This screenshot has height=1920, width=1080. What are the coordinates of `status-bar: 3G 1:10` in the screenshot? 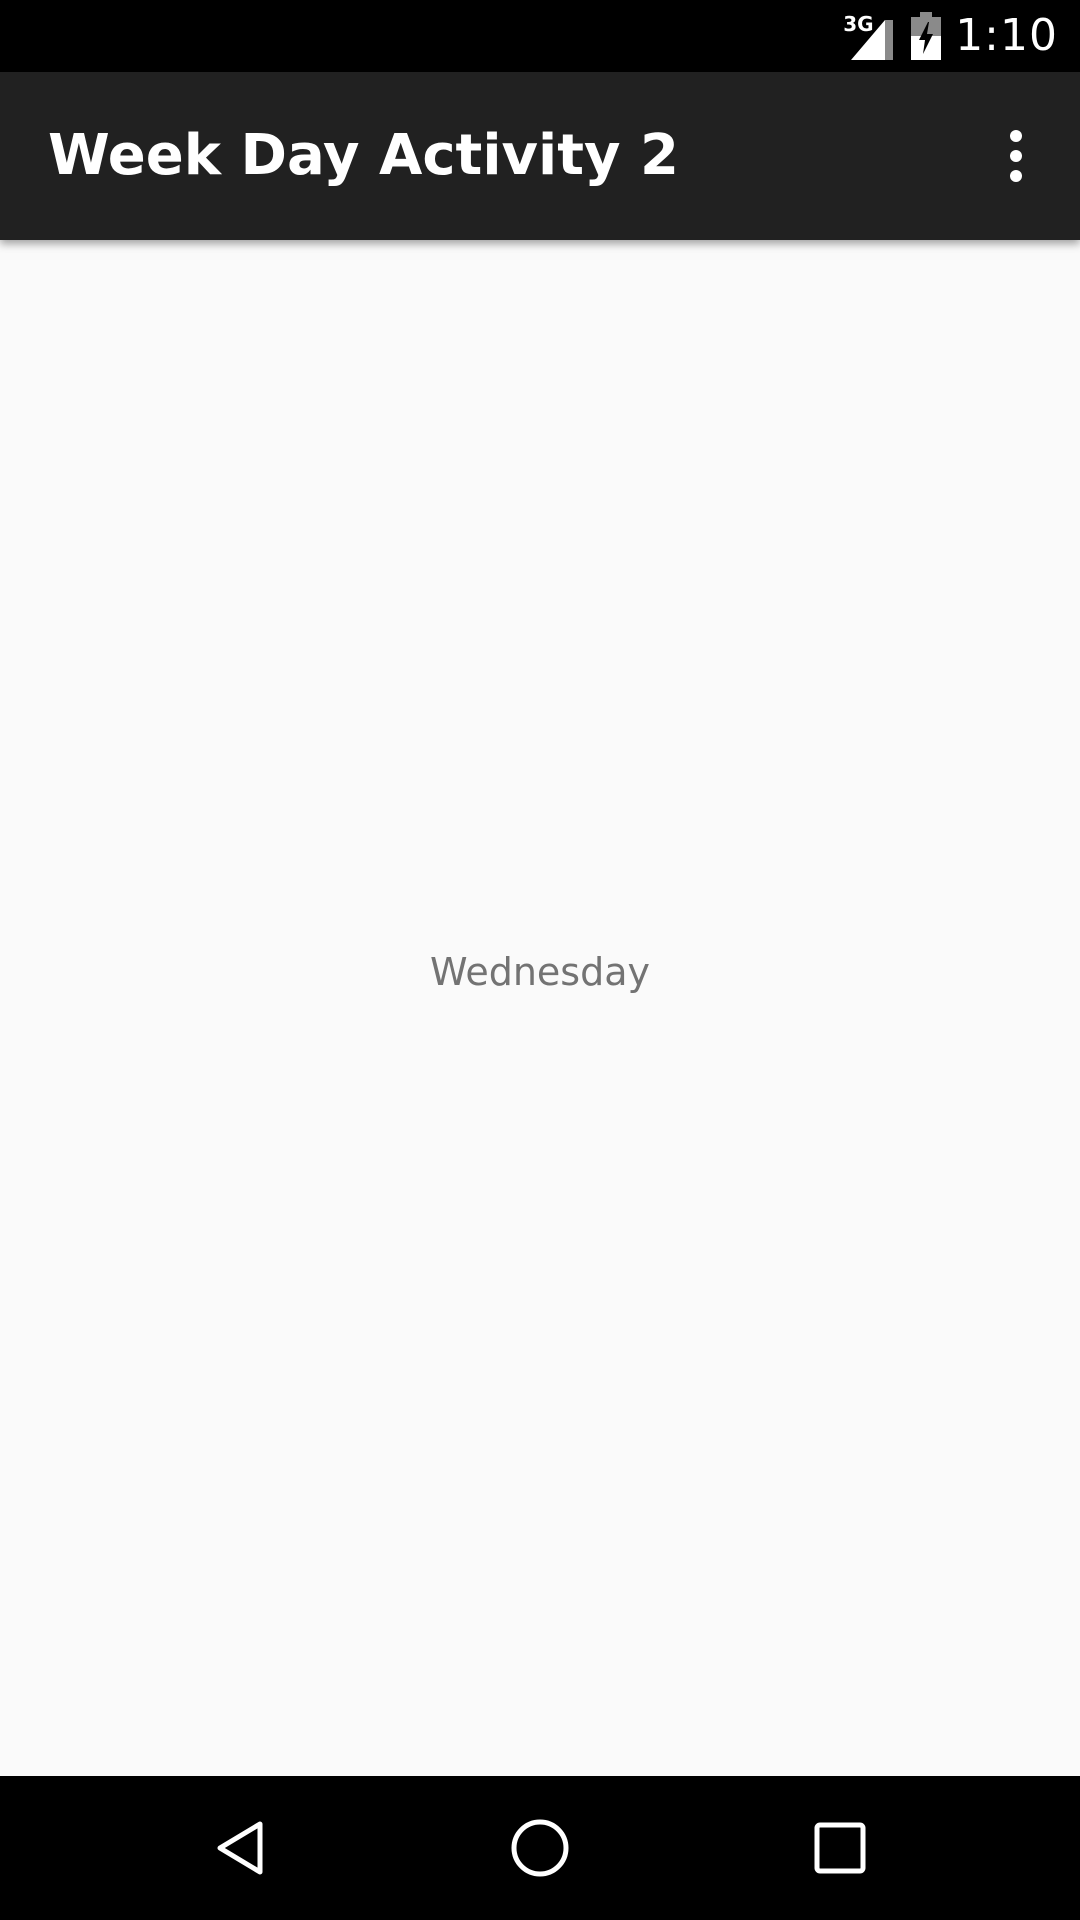 It's located at (540, 36).